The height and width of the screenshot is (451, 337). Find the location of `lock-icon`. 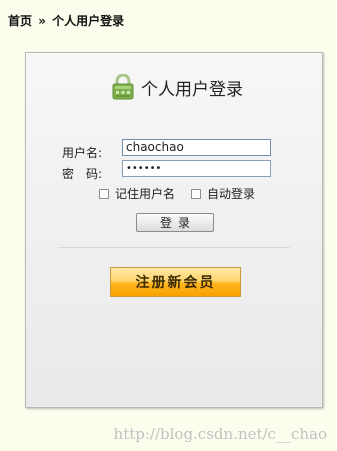

lock-icon is located at coordinates (123, 87).